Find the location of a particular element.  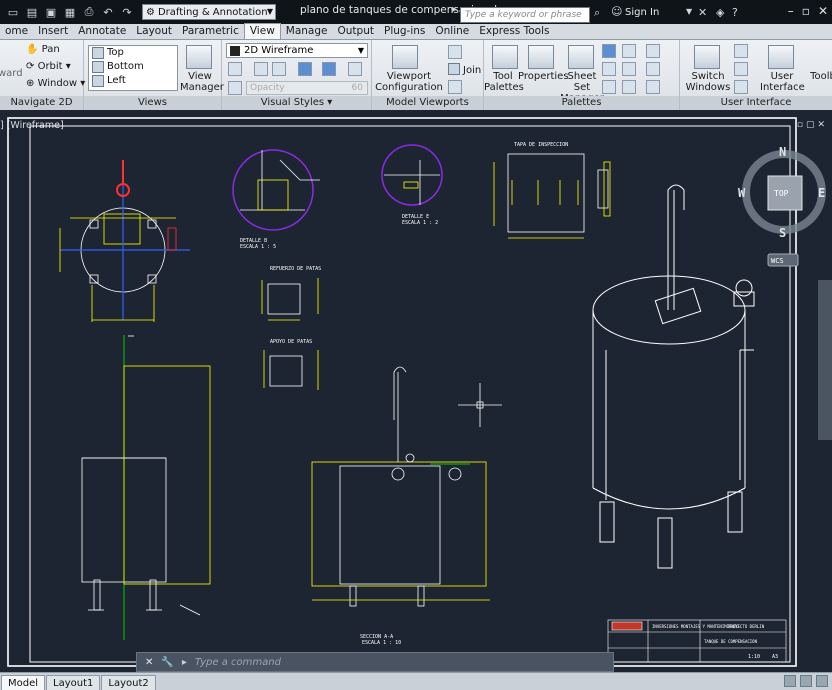

viewcube: TOP N S W E WCS is located at coordinates (782, 206).